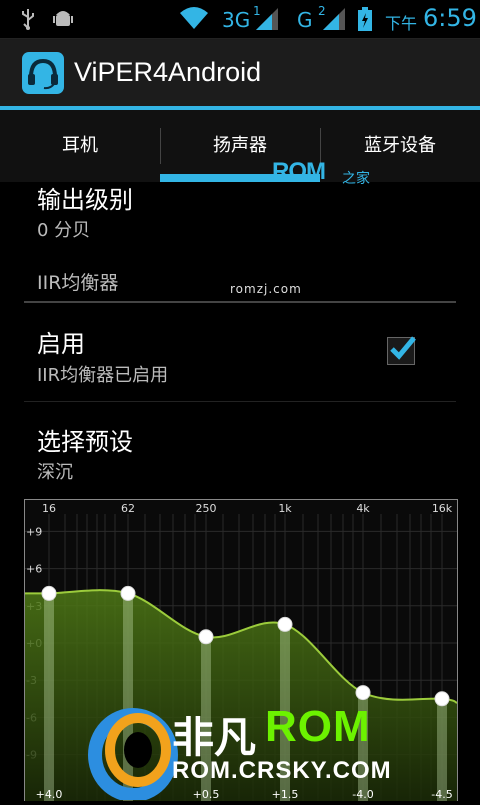  I want to click on eq-gain-label: -4.5, so click(441, 794).